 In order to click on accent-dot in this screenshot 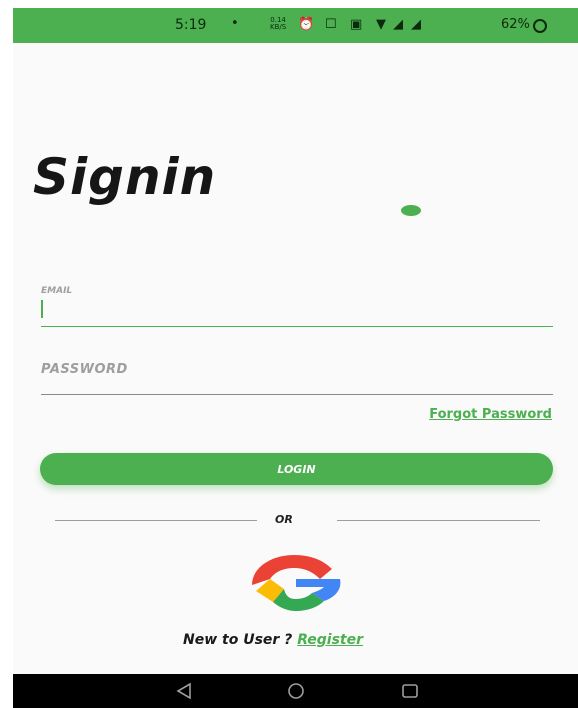, I will do `click(411, 210)`.